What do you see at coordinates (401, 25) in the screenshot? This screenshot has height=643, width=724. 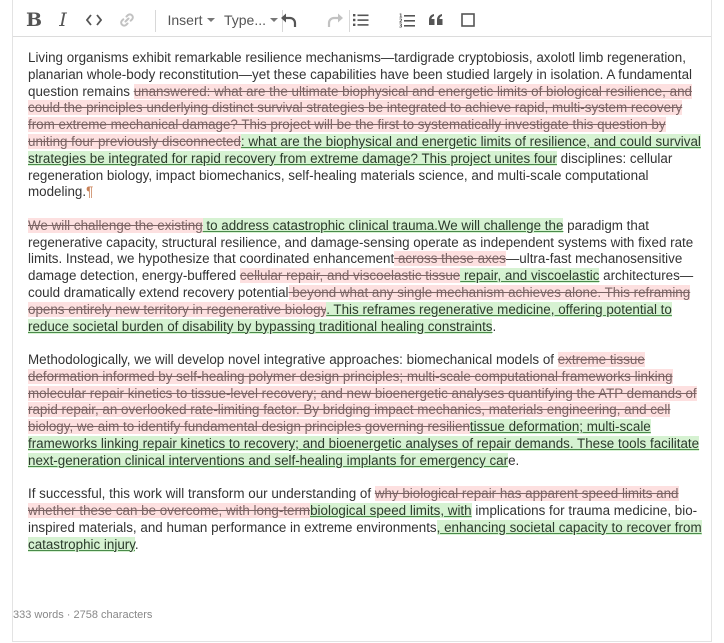 I see `svg-text: 3` at bounding box center [401, 25].